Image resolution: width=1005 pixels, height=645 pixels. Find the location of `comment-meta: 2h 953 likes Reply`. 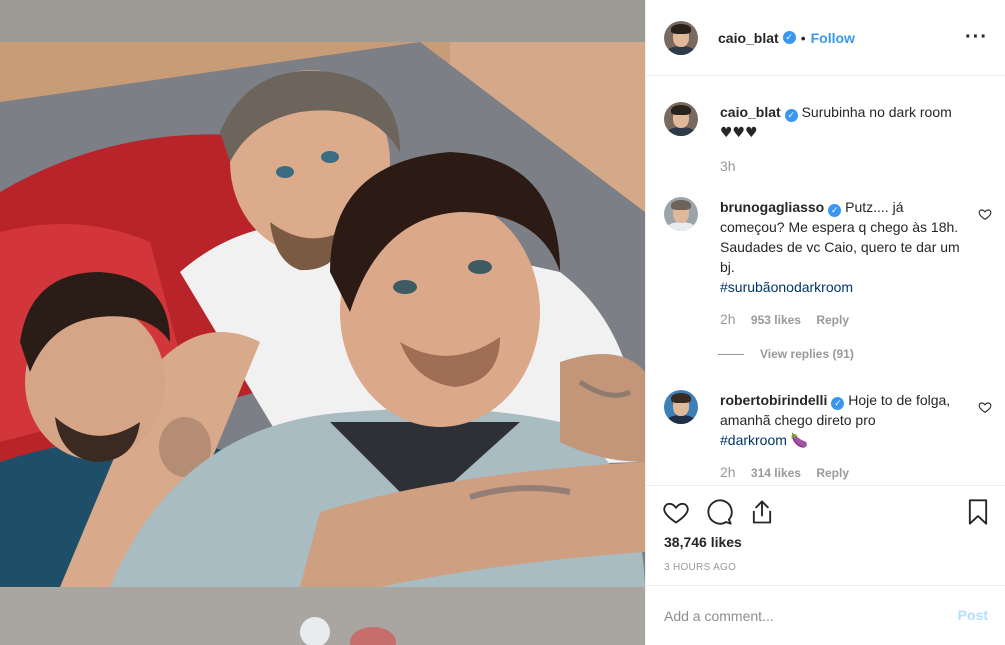

comment-meta: 2h 953 likes Reply is located at coordinates (790, 319).